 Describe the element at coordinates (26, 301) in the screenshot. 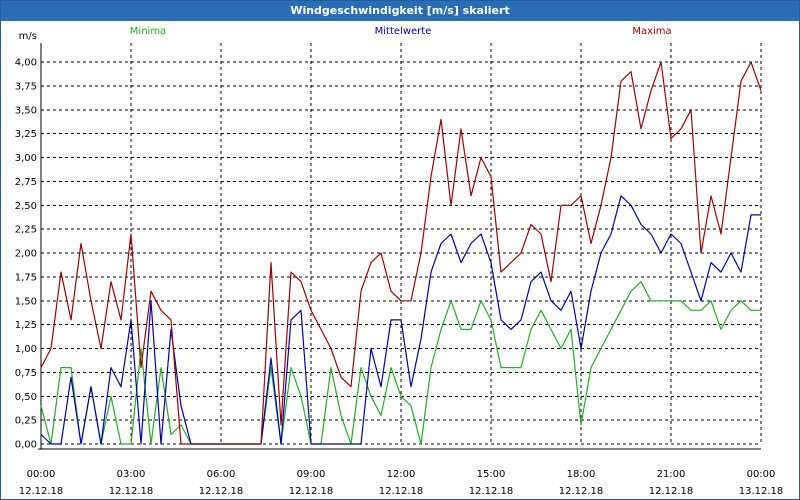

I see `y-tick-label: 1,50` at that location.